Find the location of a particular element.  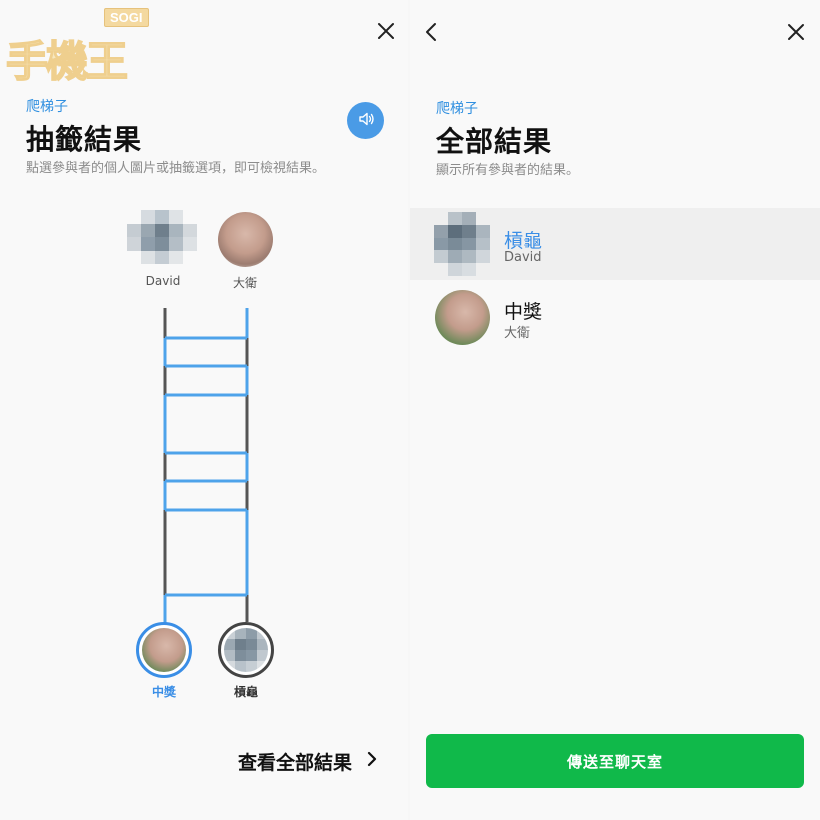

result-label-win: 中獎 is located at coordinates (163, 692).